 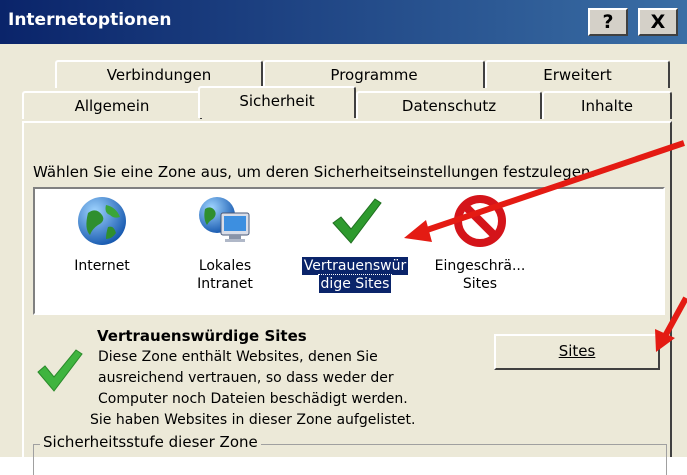 I want to click on annotation-arrow-sites, so click(x=671, y=324).